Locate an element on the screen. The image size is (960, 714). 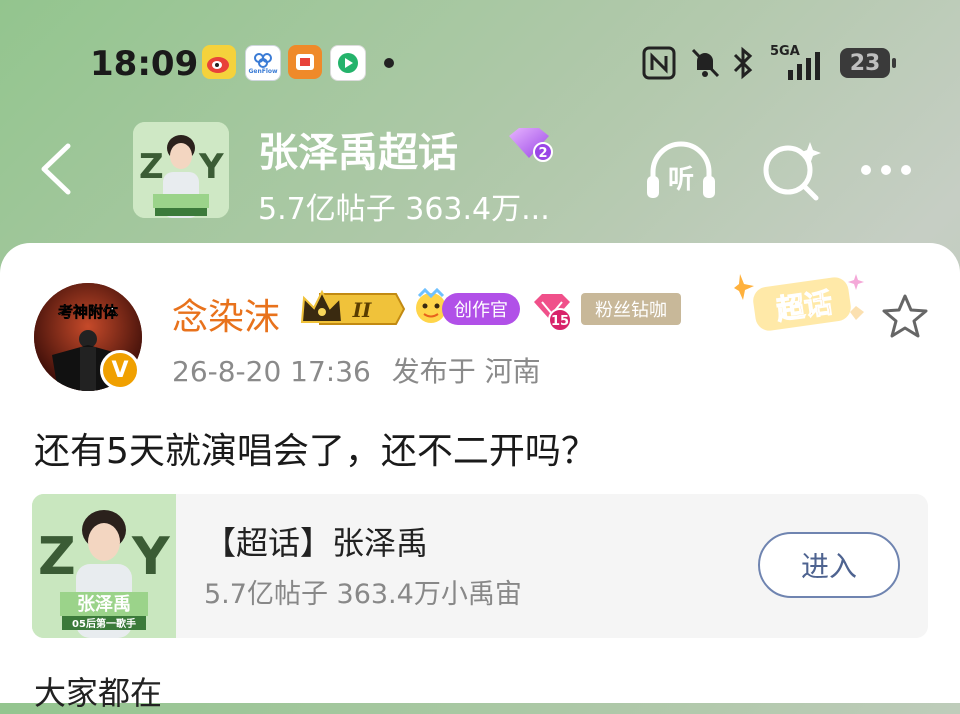
poster-name: 张泽禹 is located at coordinates (104, 604).